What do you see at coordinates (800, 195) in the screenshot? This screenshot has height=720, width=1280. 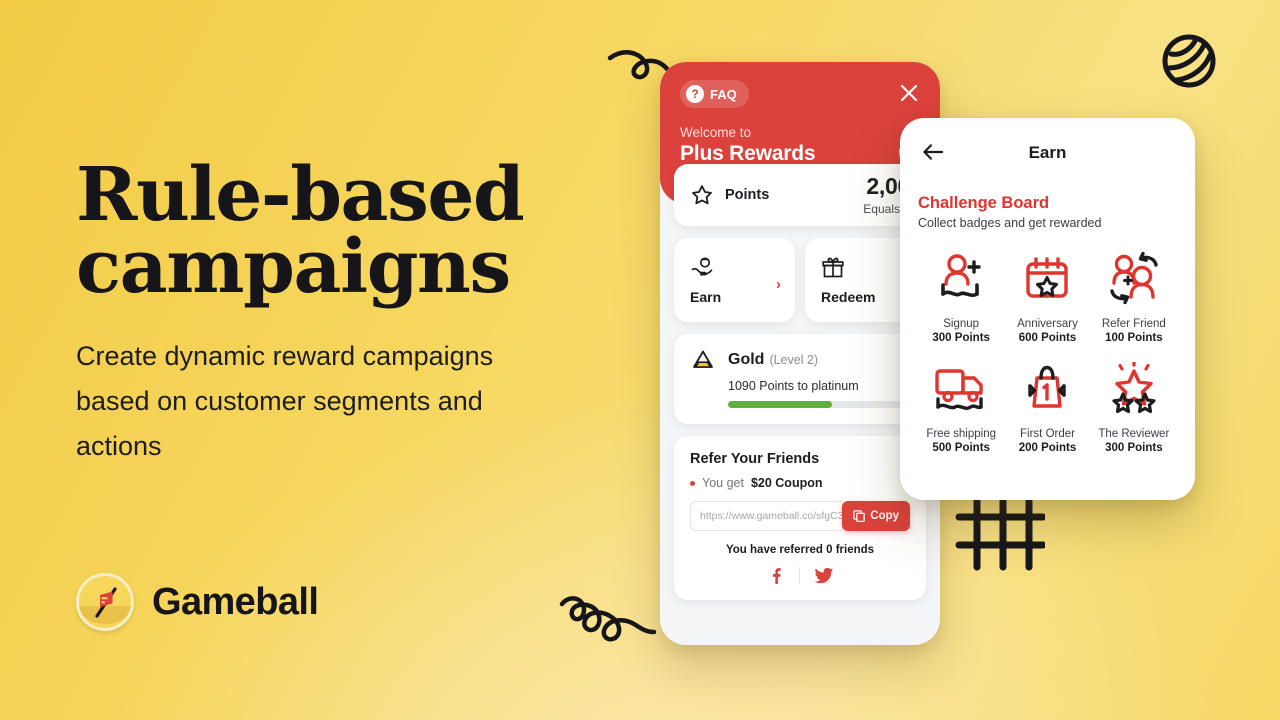 I see `points-card: Points 2,00 Equals $` at bounding box center [800, 195].